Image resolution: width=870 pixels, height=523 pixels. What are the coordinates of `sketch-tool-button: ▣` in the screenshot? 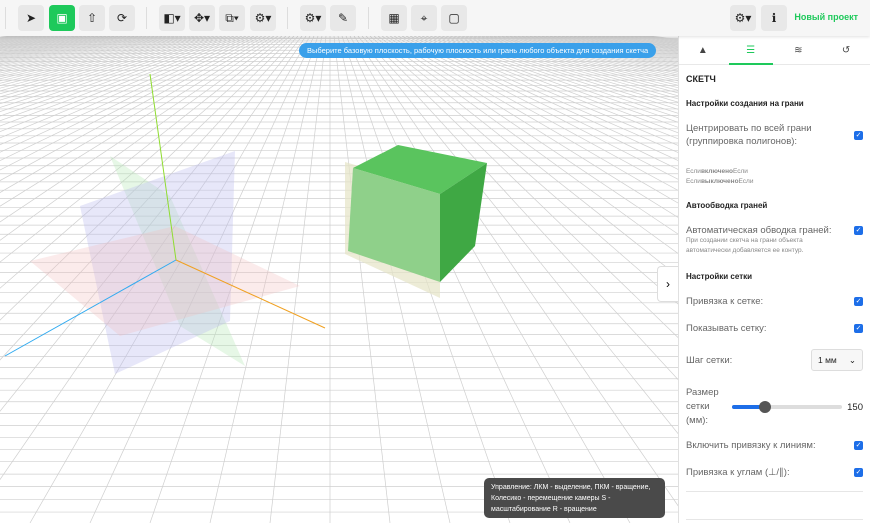 It's located at (62, 18).